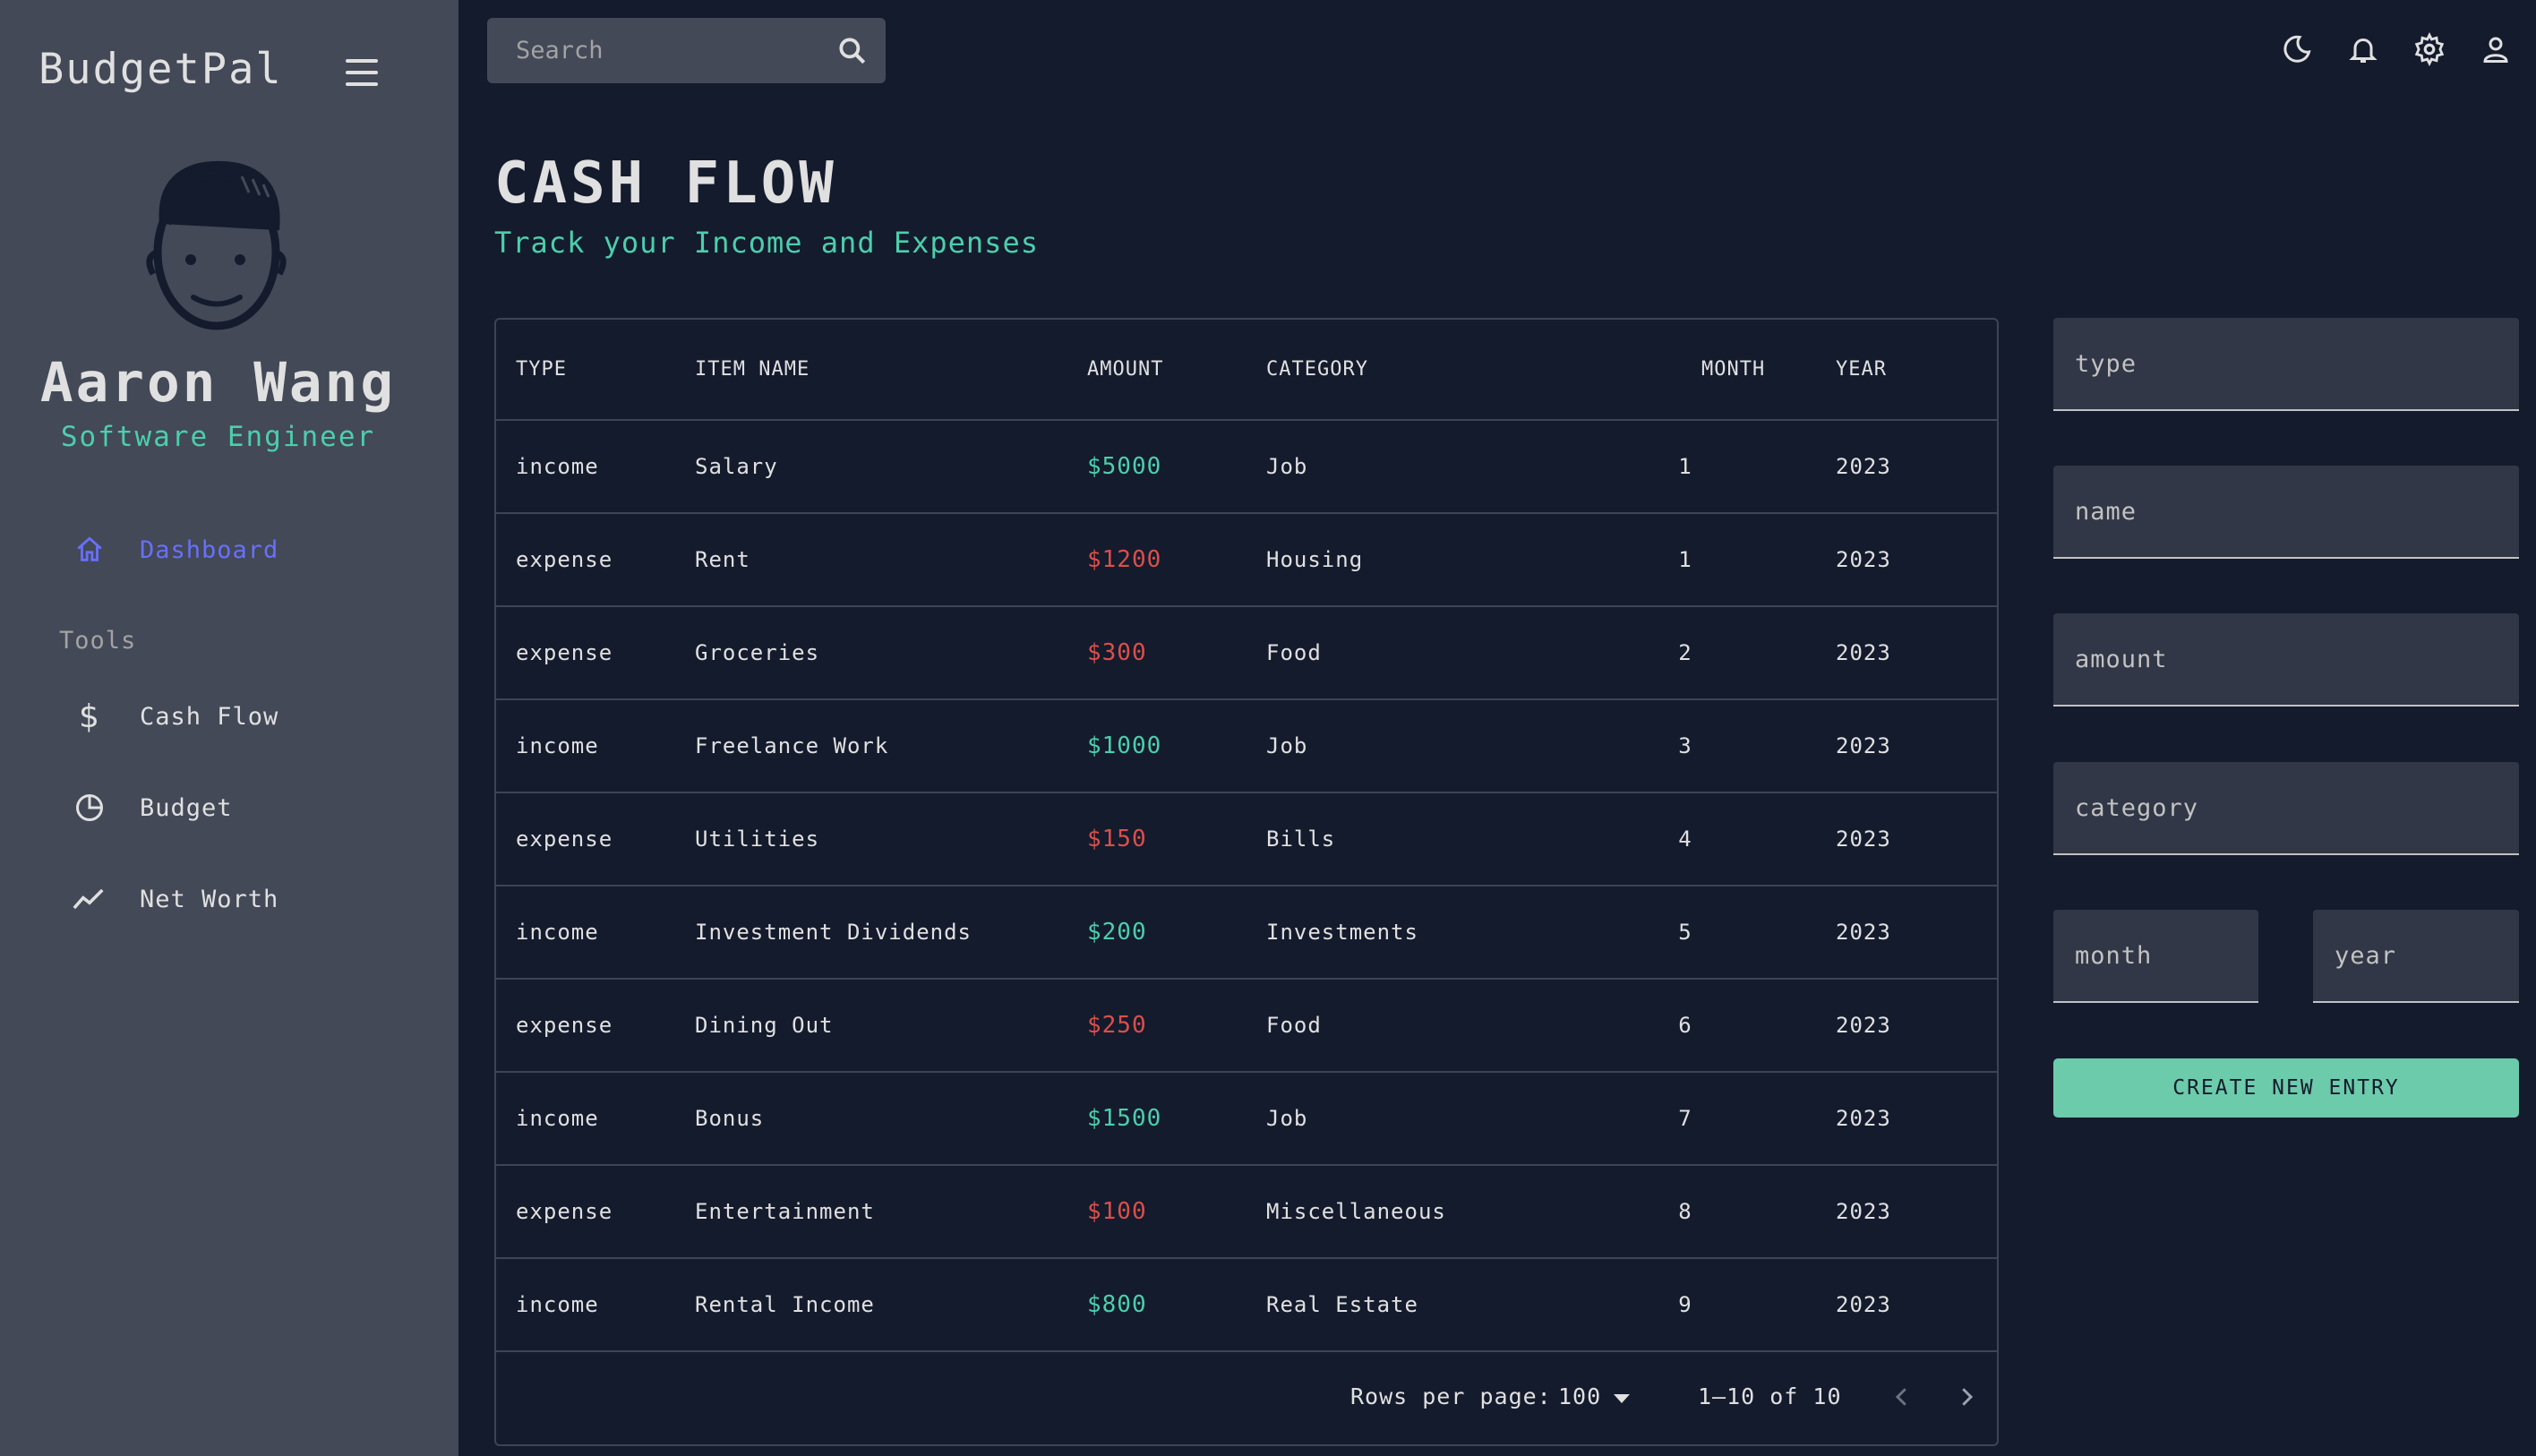  I want to click on profile-name: Aaron Wang, so click(218, 383).